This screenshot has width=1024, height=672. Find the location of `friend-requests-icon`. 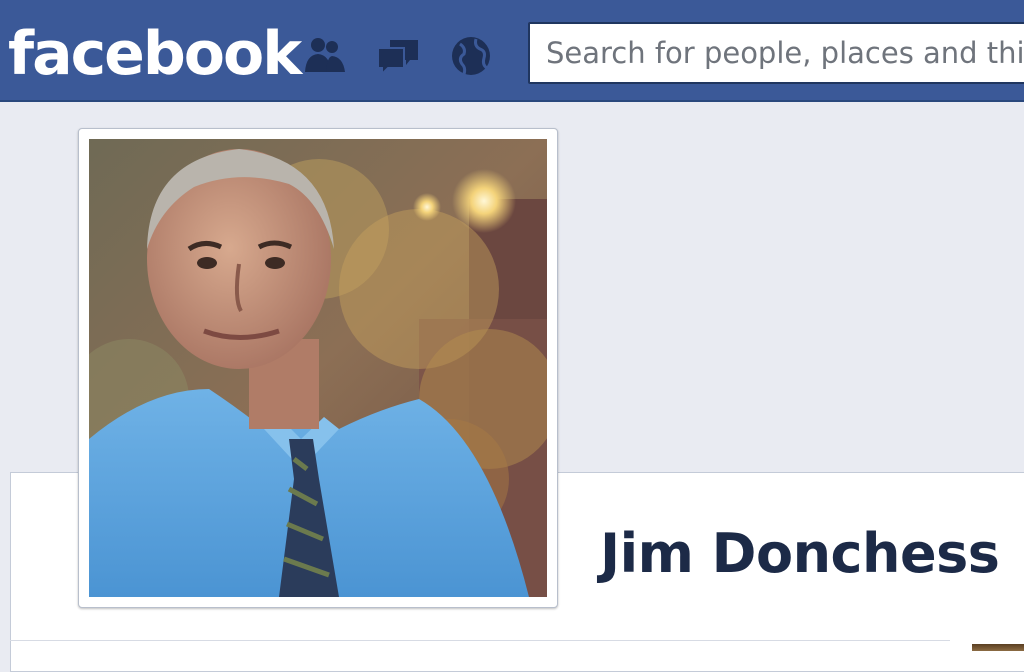

friend-requests-icon is located at coordinates (325, 55).